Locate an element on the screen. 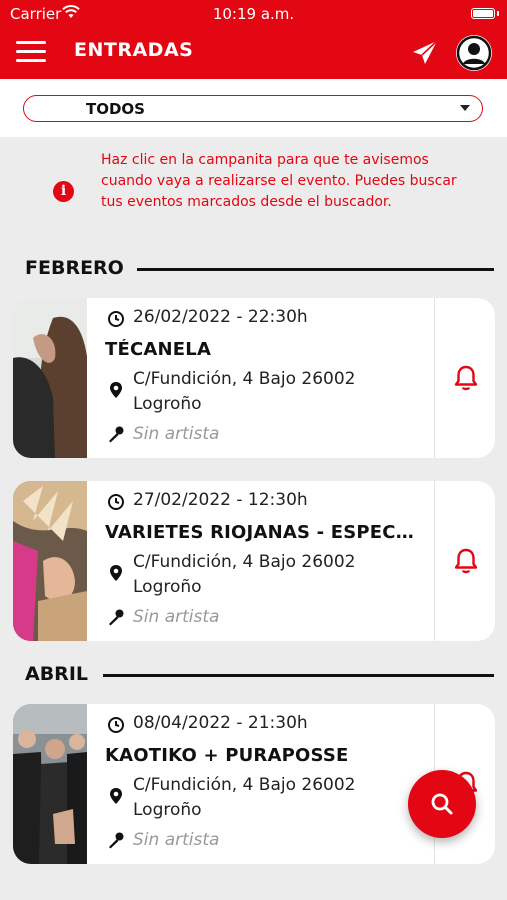 The height and width of the screenshot is (900, 507). info-icon: i is located at coordinates (63, 191).